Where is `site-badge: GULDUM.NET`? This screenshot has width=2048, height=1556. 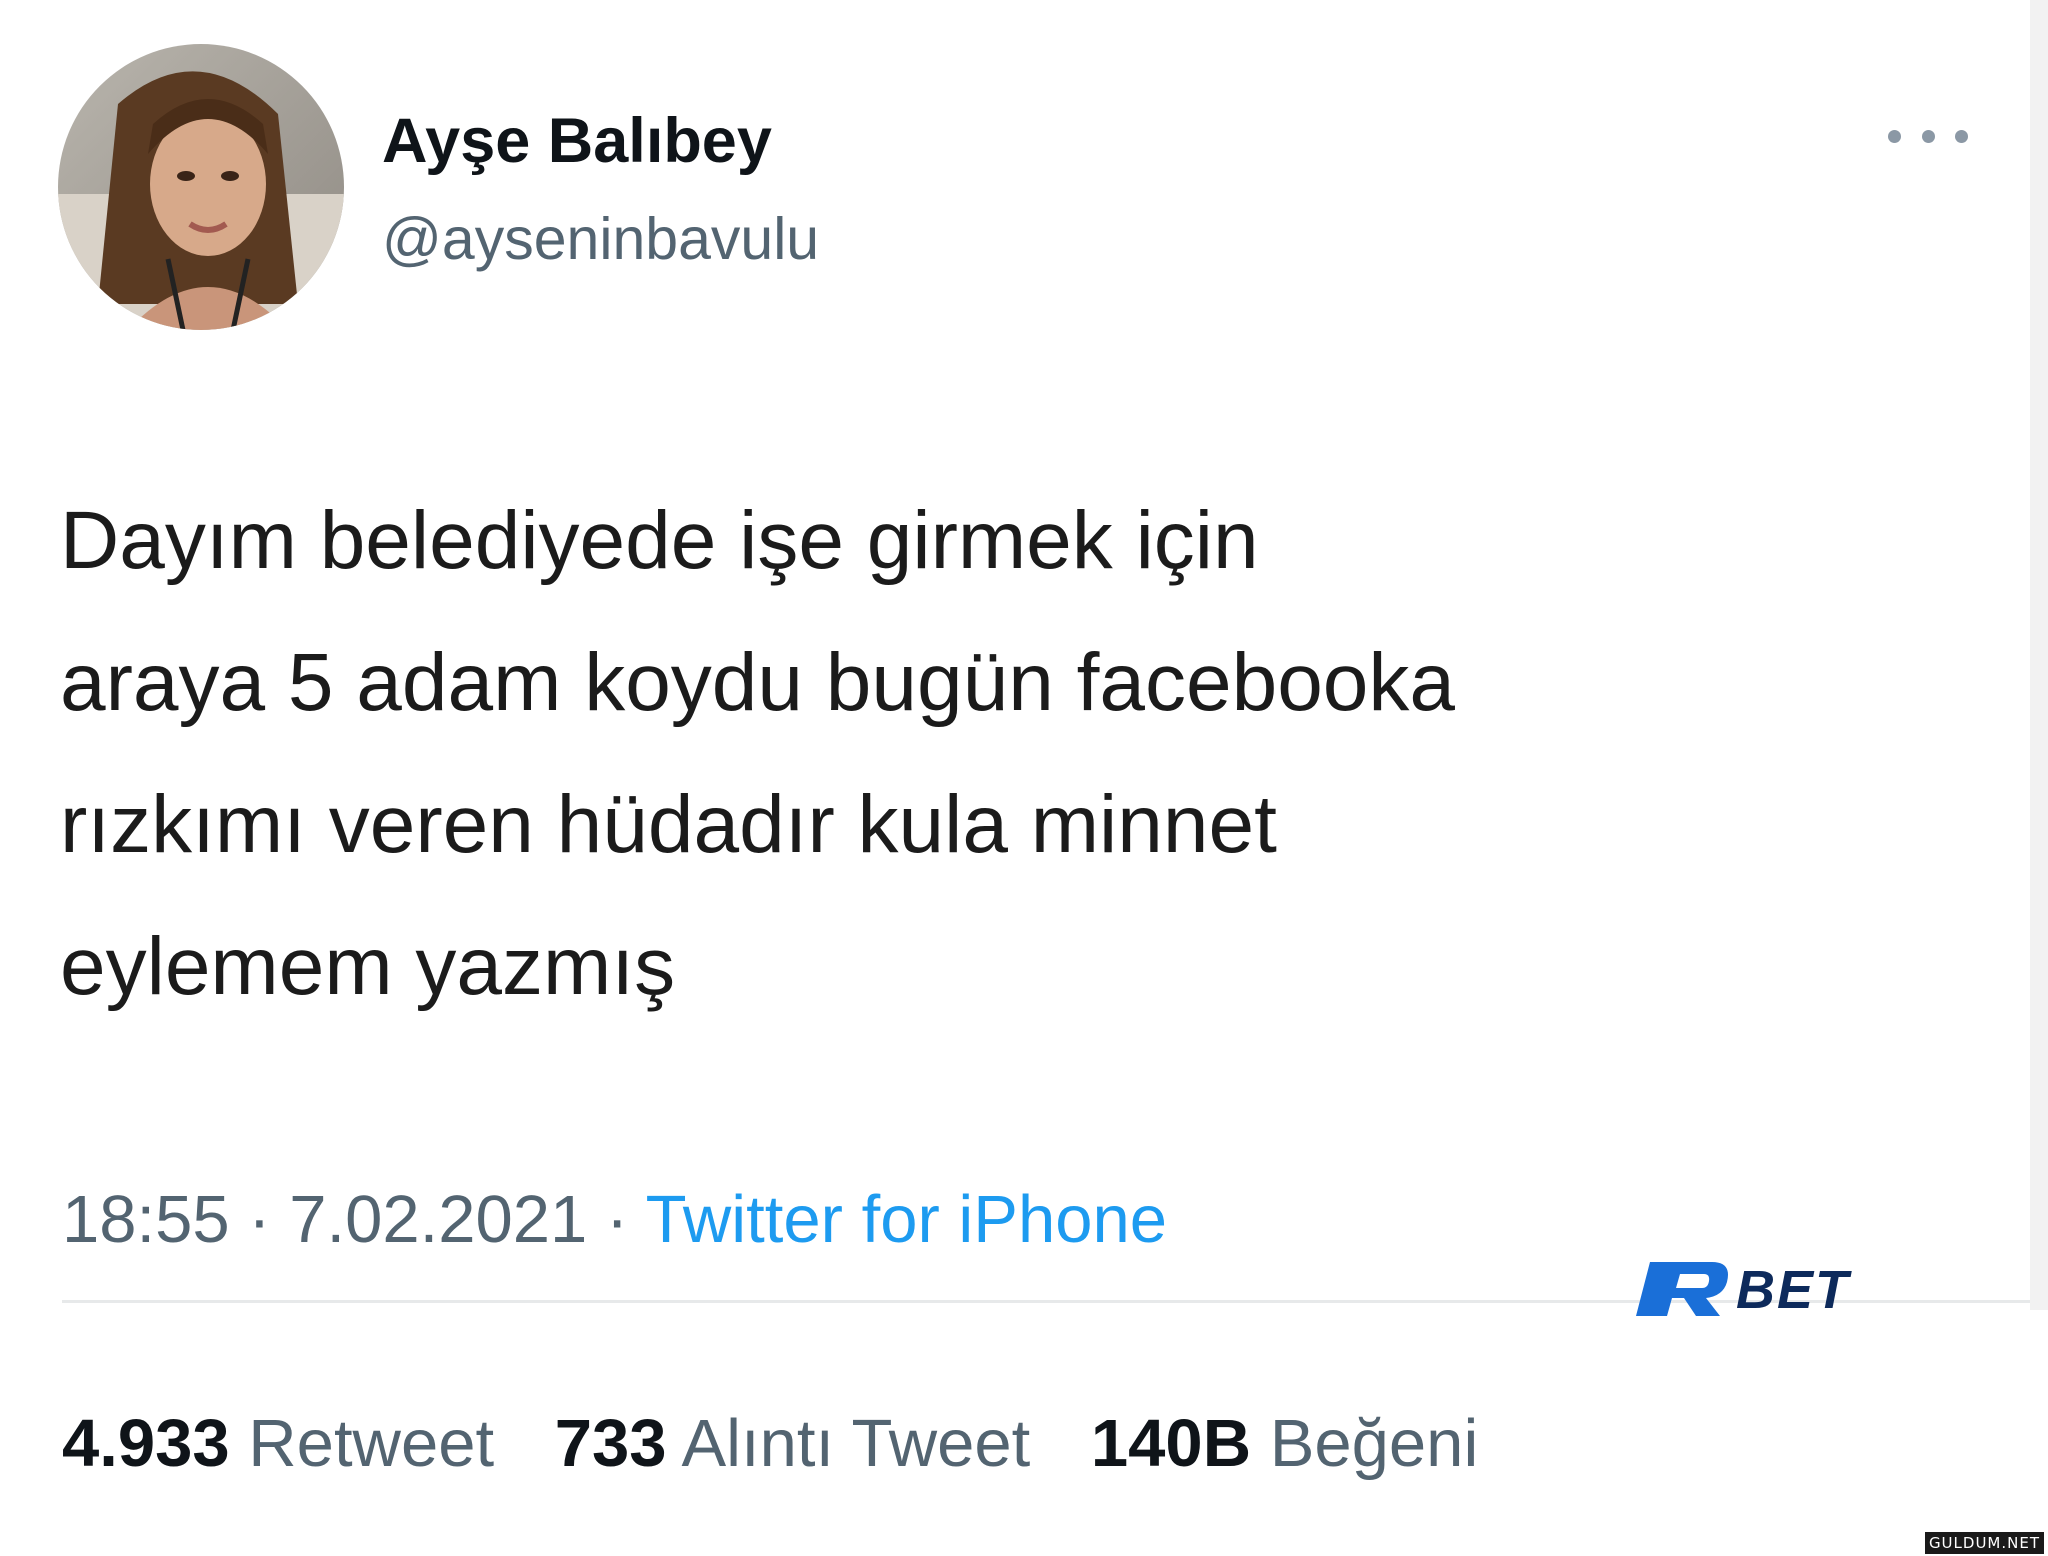
site-badge: GULDUM.NET is located at coordinates (1984, 1543).